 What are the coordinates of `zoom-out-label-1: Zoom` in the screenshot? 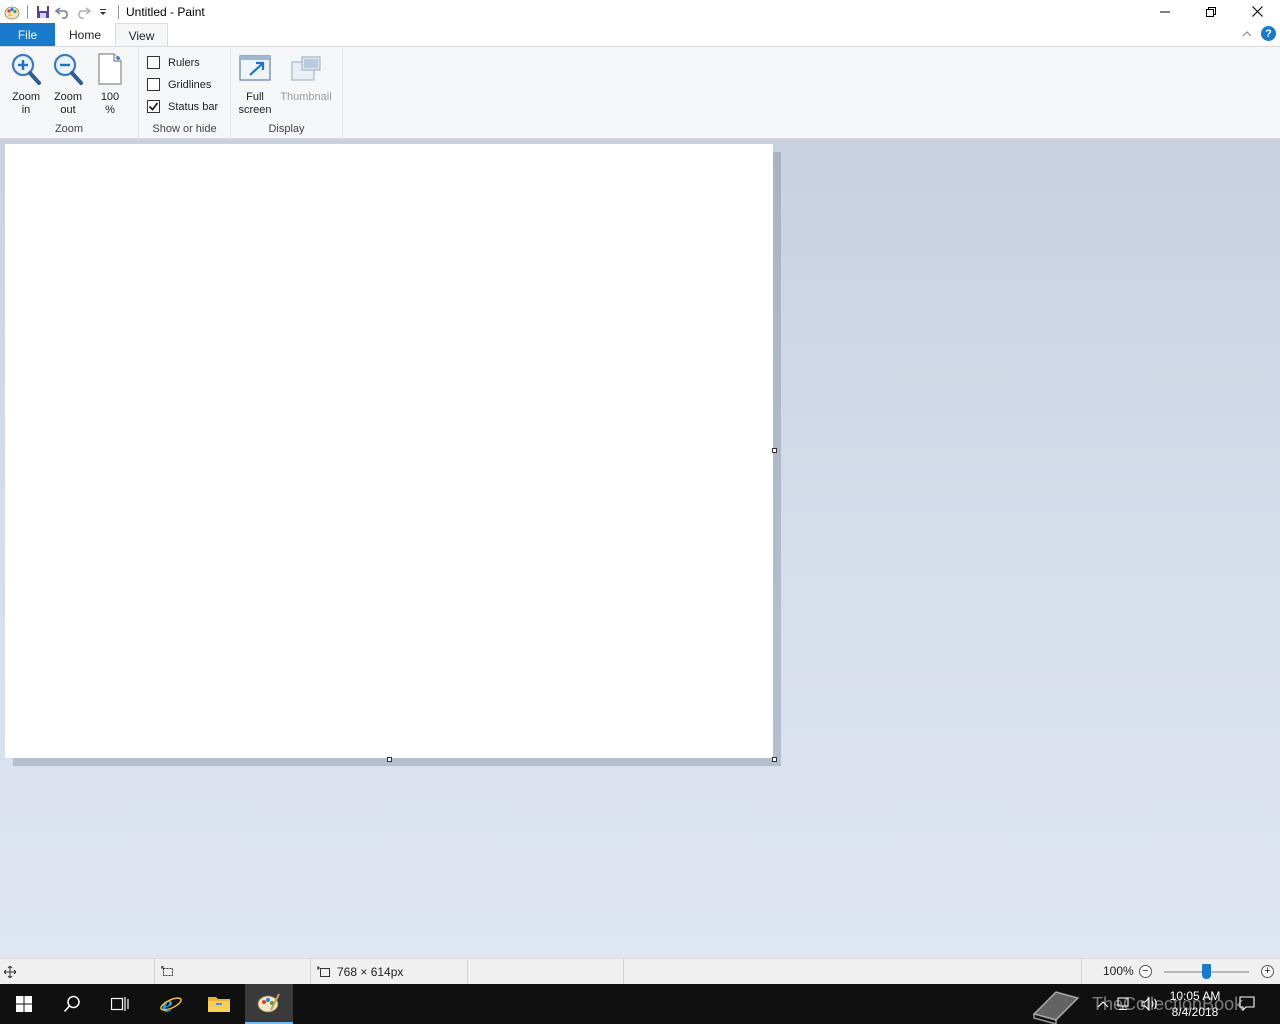 It's located at (68, 97).